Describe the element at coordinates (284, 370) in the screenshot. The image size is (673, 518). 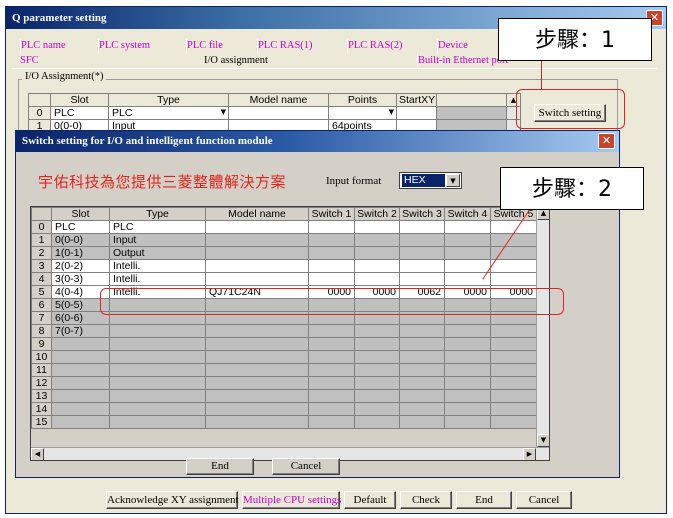
I see `table-row: 11` at that location.